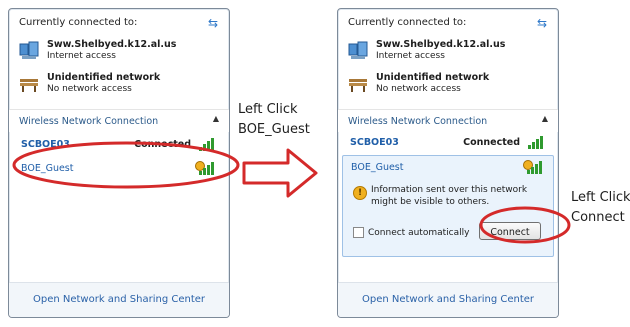 This screenshot has height=327, width=630. I want to click on arrow-icon, so click(280, 173).